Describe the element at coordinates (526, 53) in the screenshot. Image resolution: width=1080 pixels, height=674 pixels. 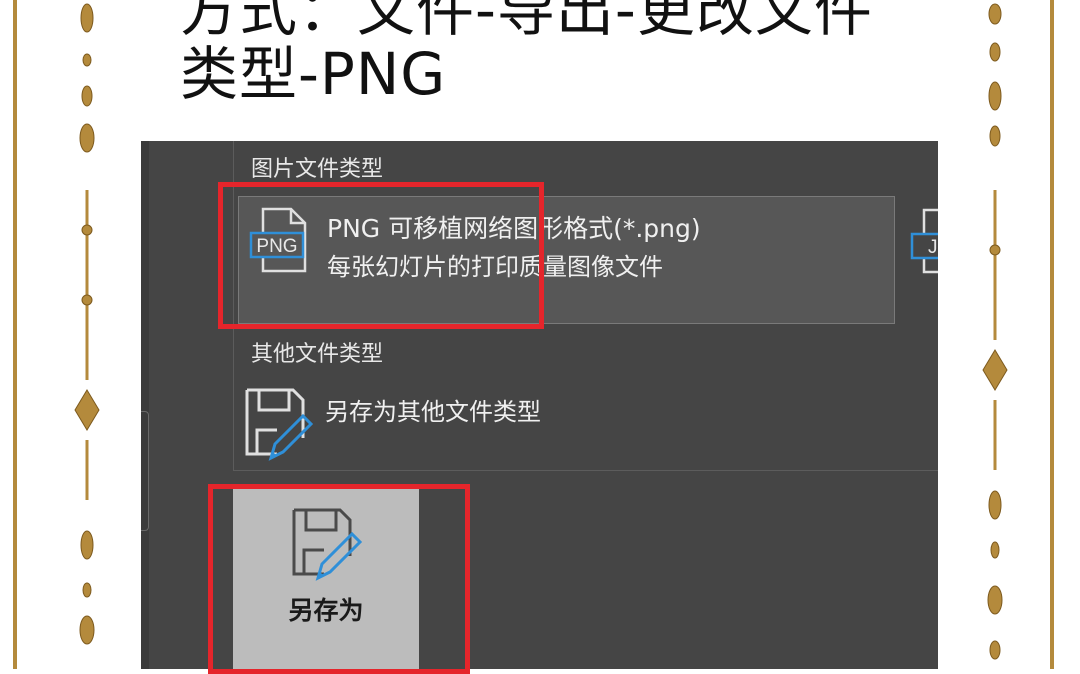
I see `page-headline: 方式：文件-导出-更改文件 类型-PNG` at that location.